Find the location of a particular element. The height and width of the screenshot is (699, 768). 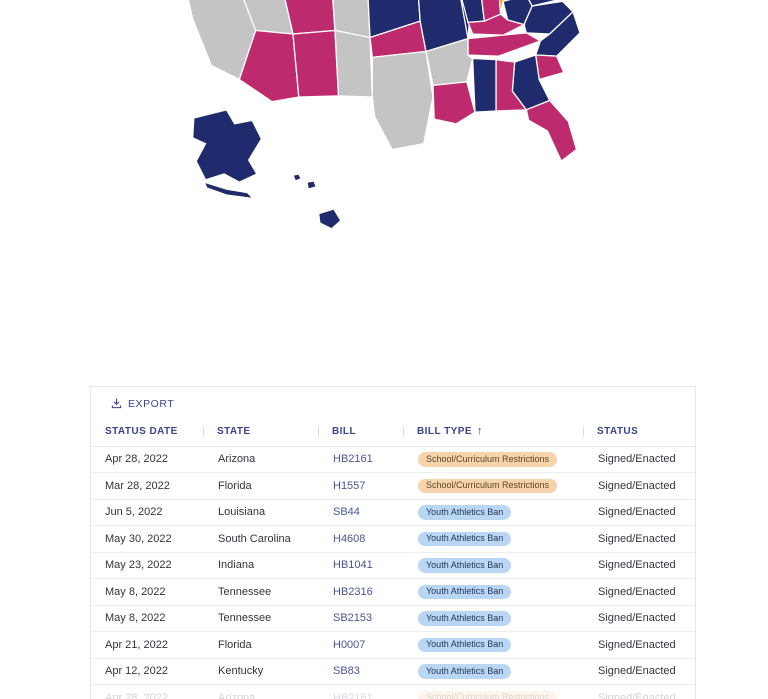

column-header-status: STATUS is located at coordinates (639, 433).